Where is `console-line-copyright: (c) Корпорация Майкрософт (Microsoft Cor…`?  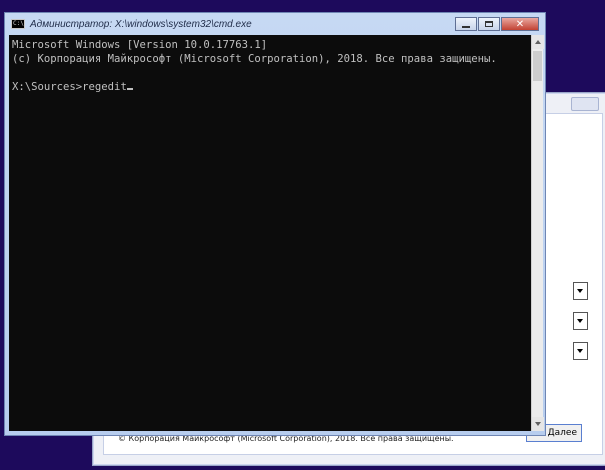 console-line-copyright: (c) Корпорация Майкрософт (Microsoft Cor… is located at coordinates (254, 59).